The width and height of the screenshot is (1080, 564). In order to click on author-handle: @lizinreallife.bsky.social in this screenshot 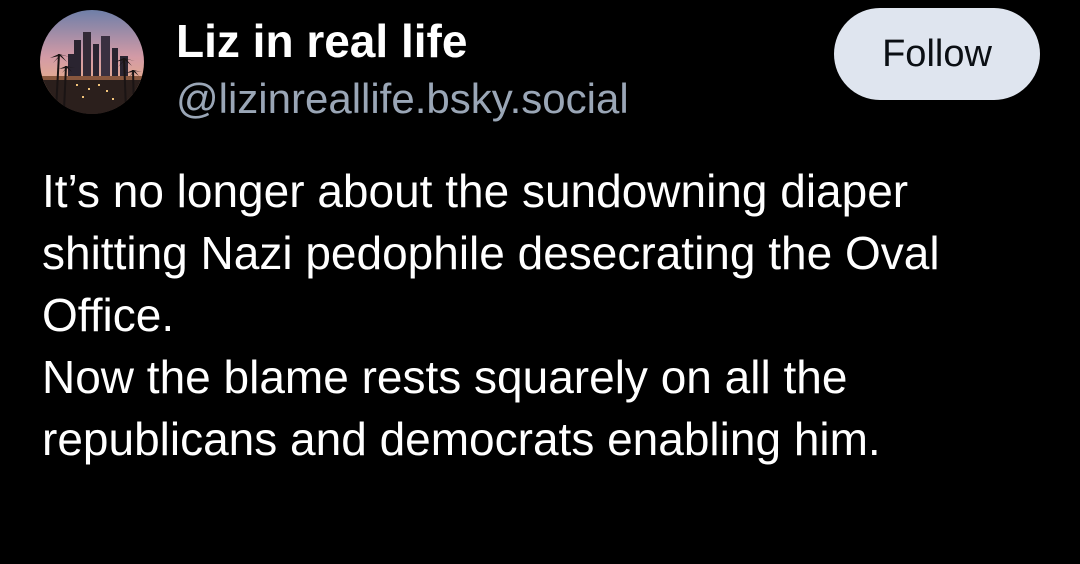, I will do `click(402, 99)`.